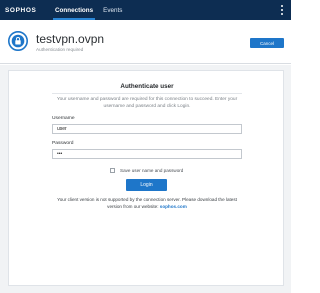  Describe the element at coordinates (173, 206) in the screenshot. I see `sophos-link: sophos.com` at that location.